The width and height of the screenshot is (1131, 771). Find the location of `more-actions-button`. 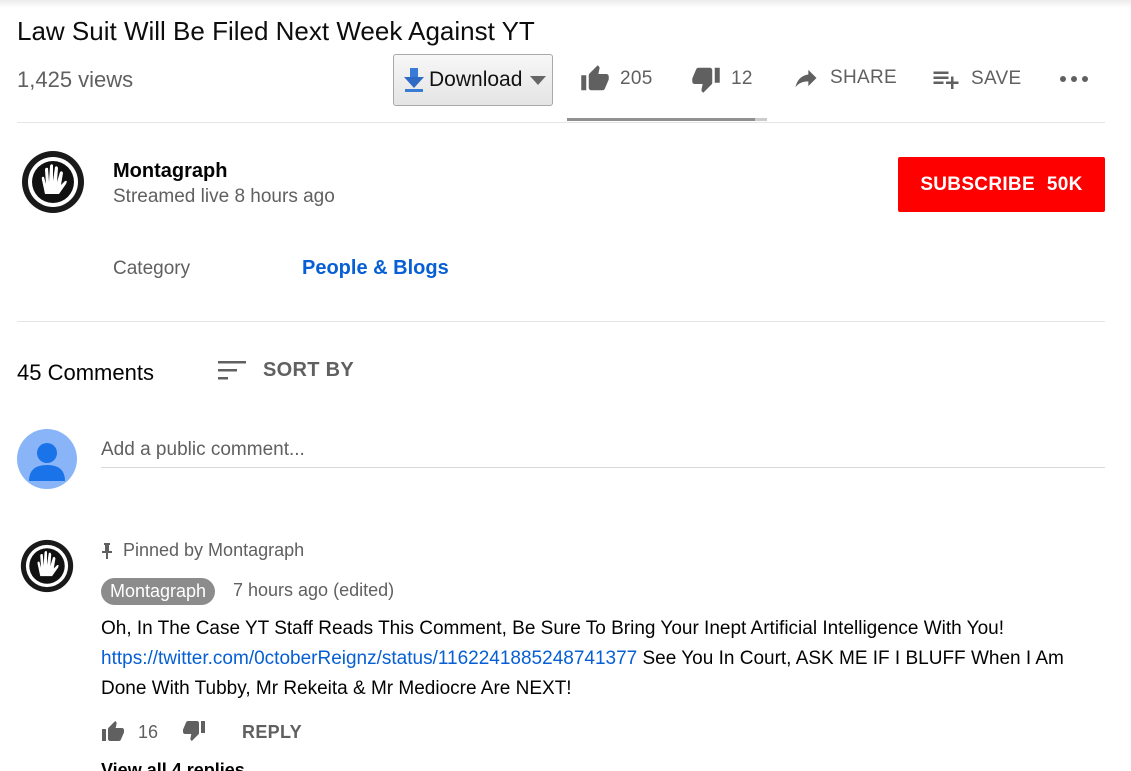

more-actions-button is located at coordinates (1074, 79).